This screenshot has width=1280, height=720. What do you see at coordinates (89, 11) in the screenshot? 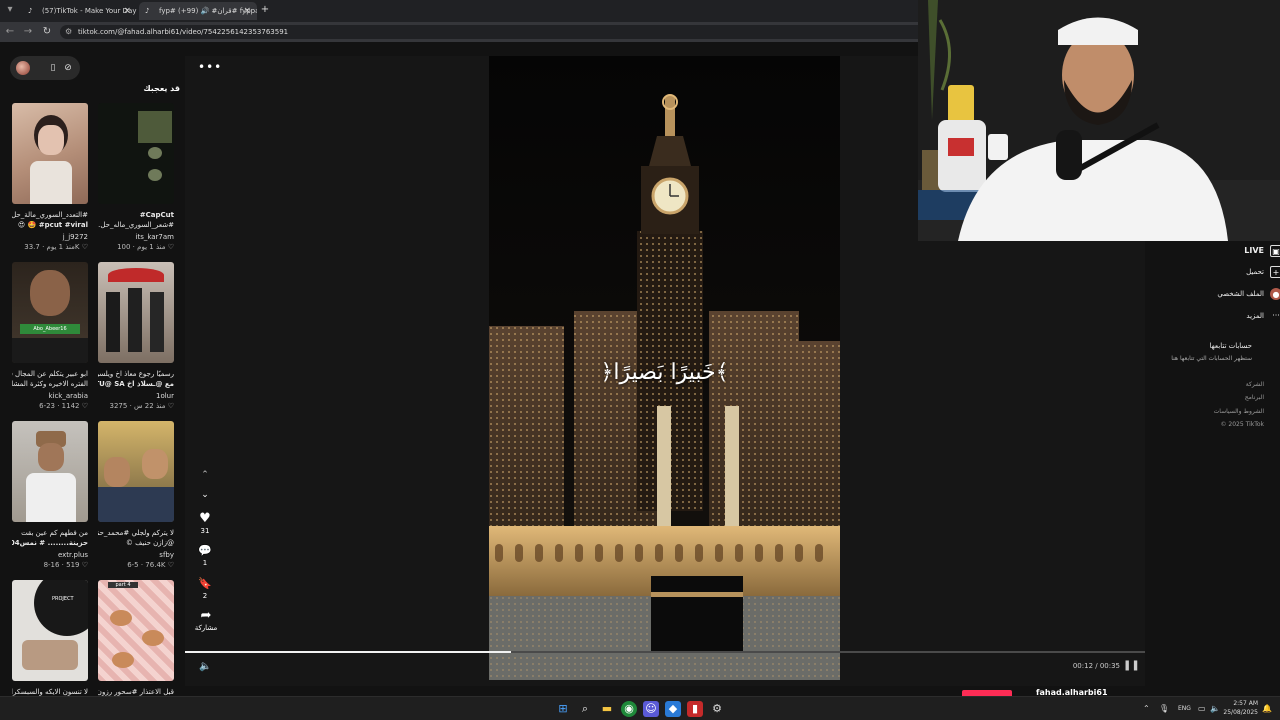
I see `tab-title: (57)TikTok - Make Your Day` at bounding box center [89, 11].